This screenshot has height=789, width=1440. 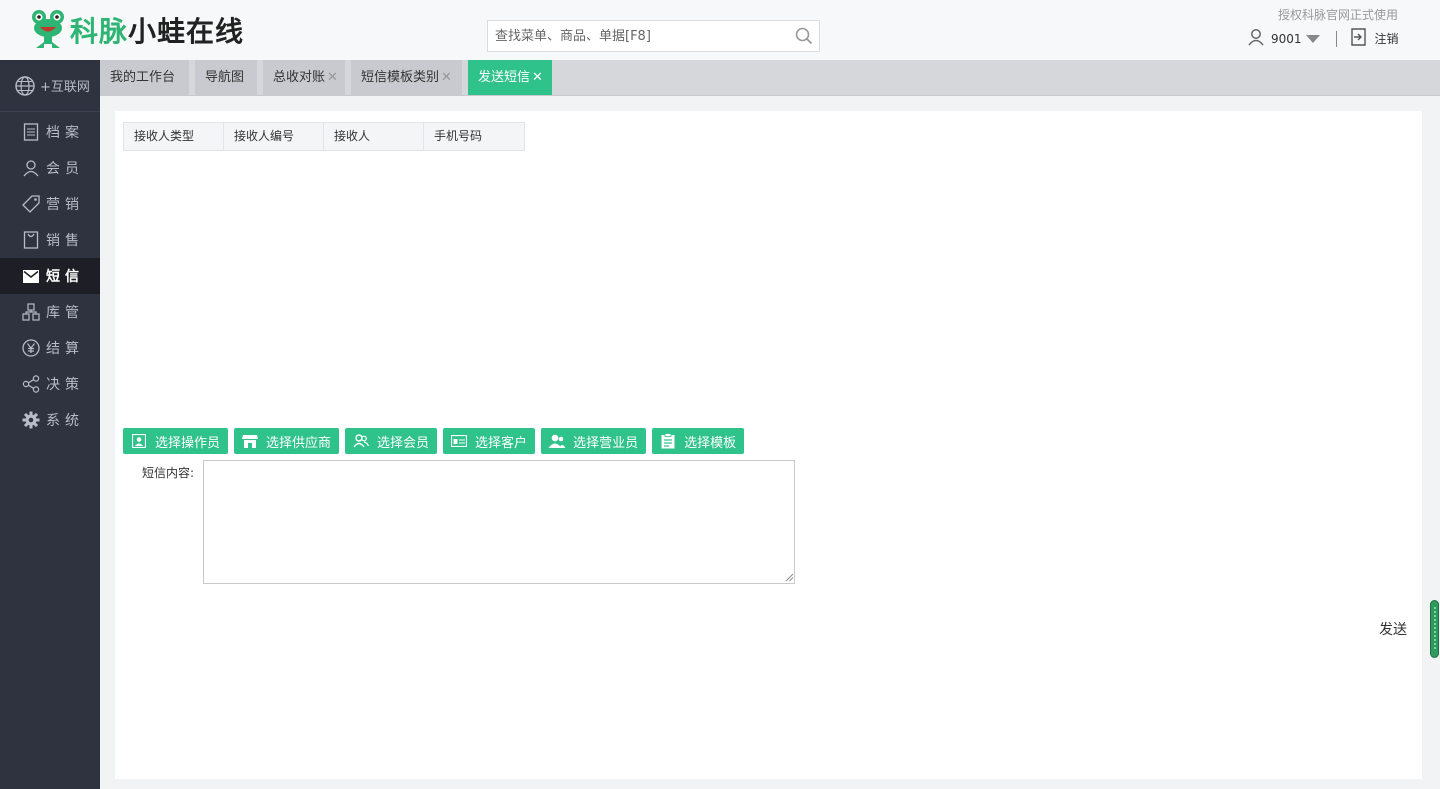 I want to click on share-icon, so click(x=31, y=384).